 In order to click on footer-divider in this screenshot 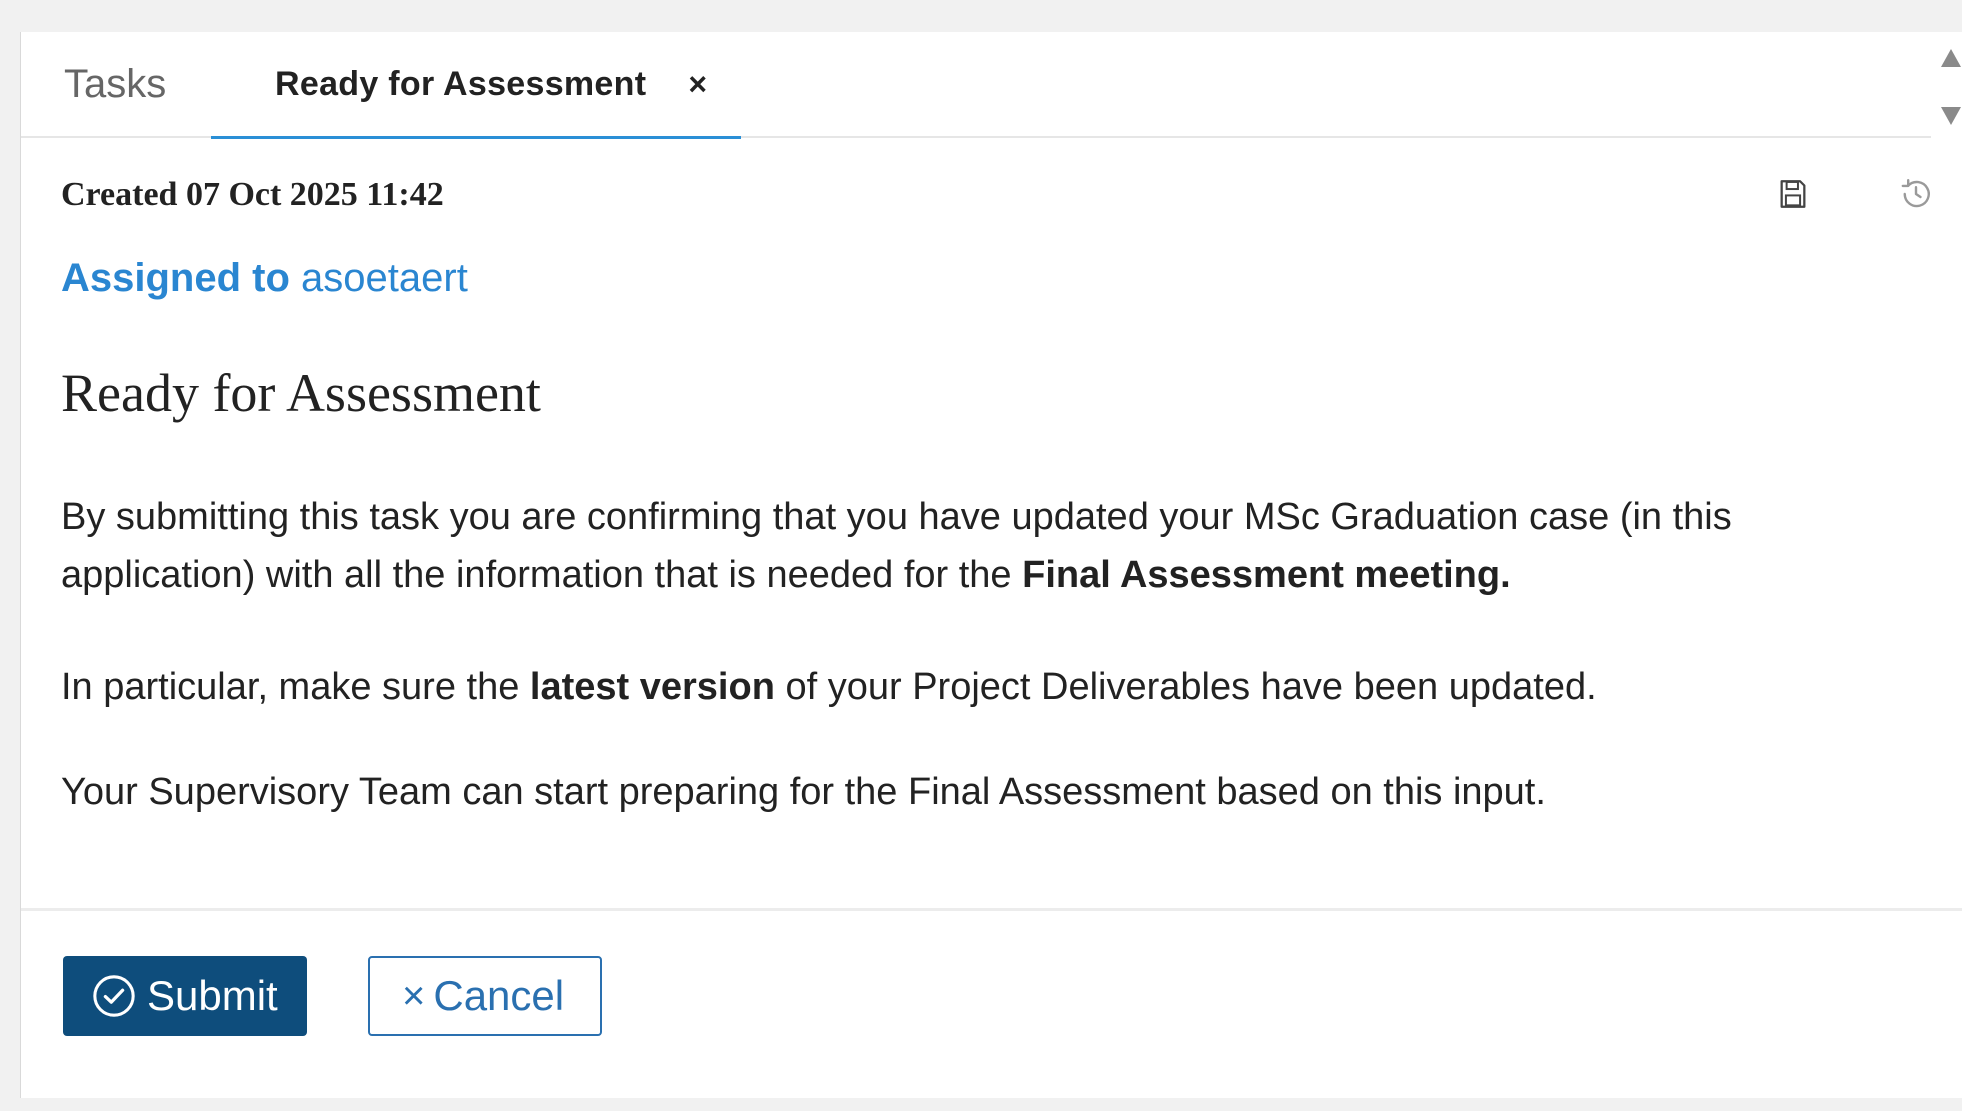, I will do `click(991, 909)`.